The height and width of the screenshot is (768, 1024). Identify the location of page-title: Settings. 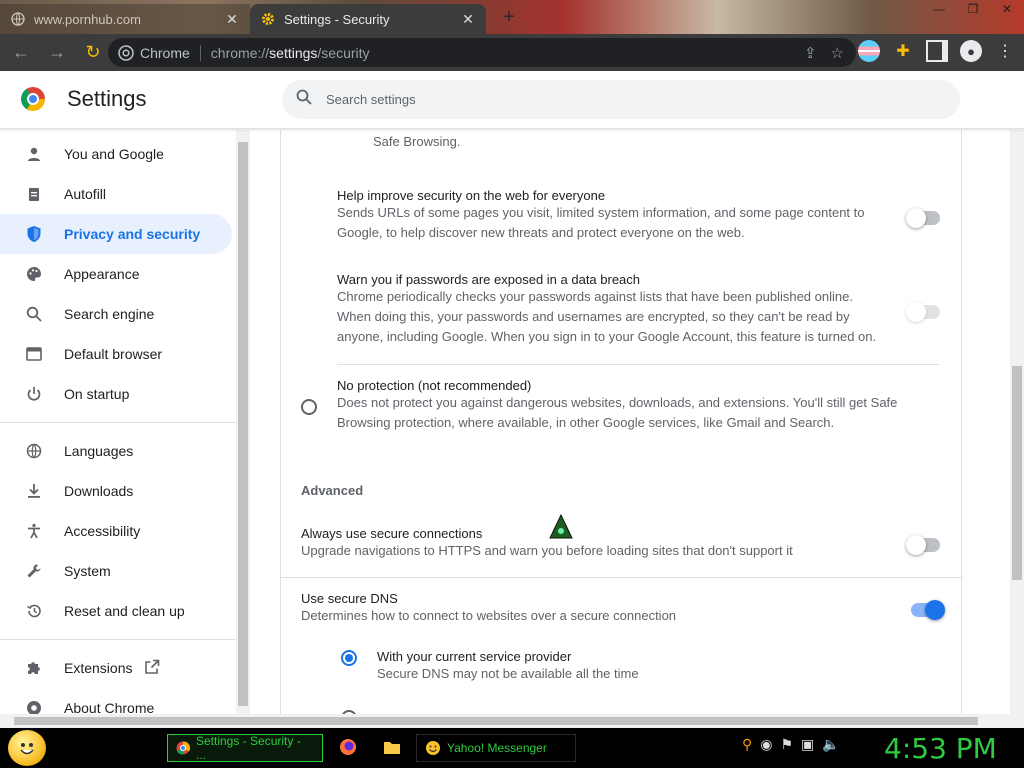
(107, 98).